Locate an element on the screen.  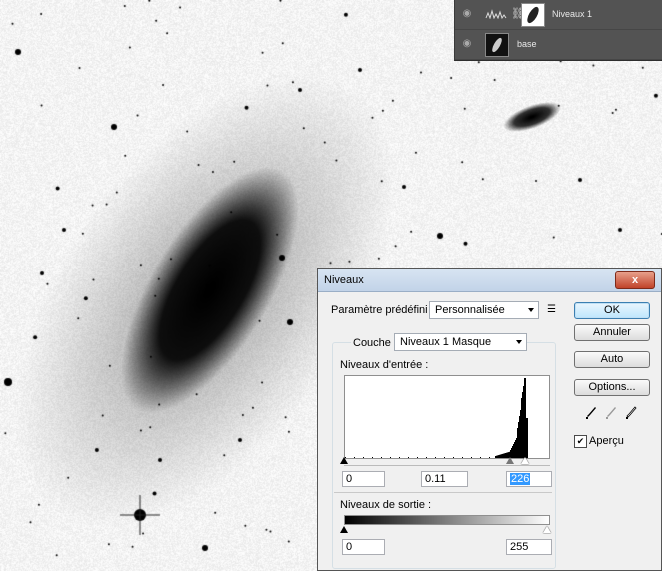
input-white-slider is located at coordinates (525, 460).